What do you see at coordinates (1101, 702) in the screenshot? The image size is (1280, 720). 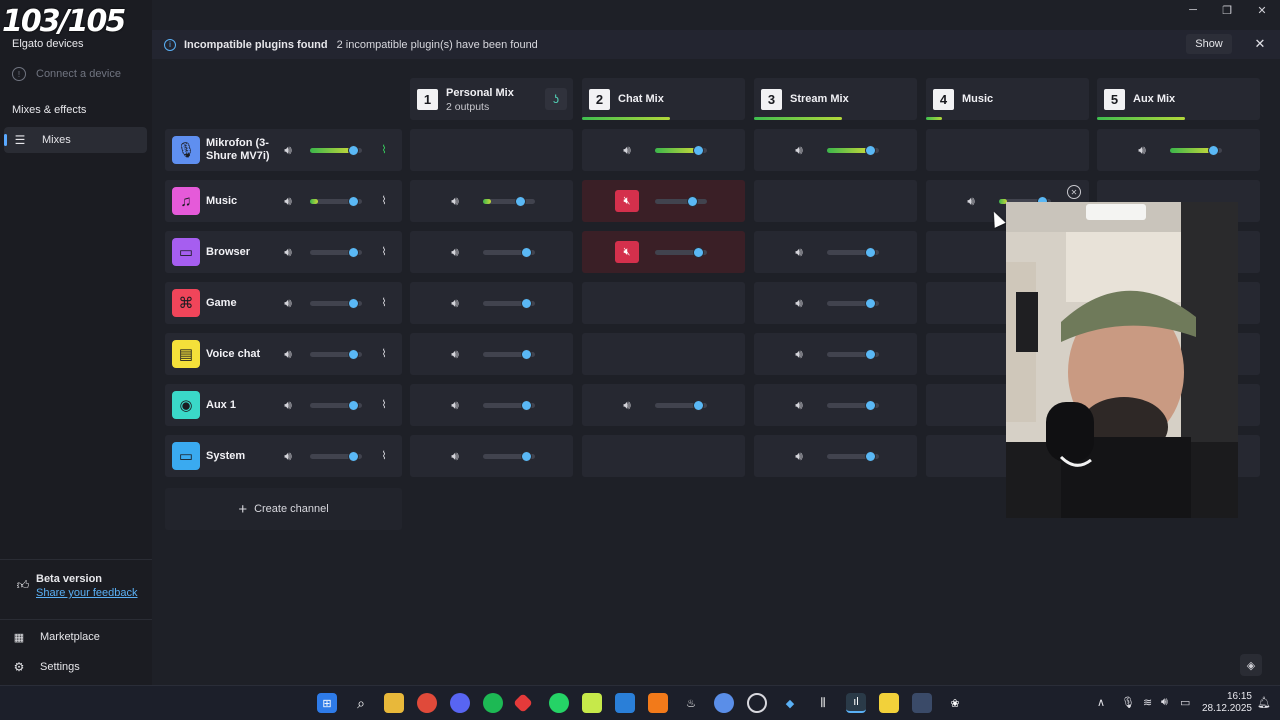 I see `chevron-up-icon: ∧` at bounding box center [1101, 702].